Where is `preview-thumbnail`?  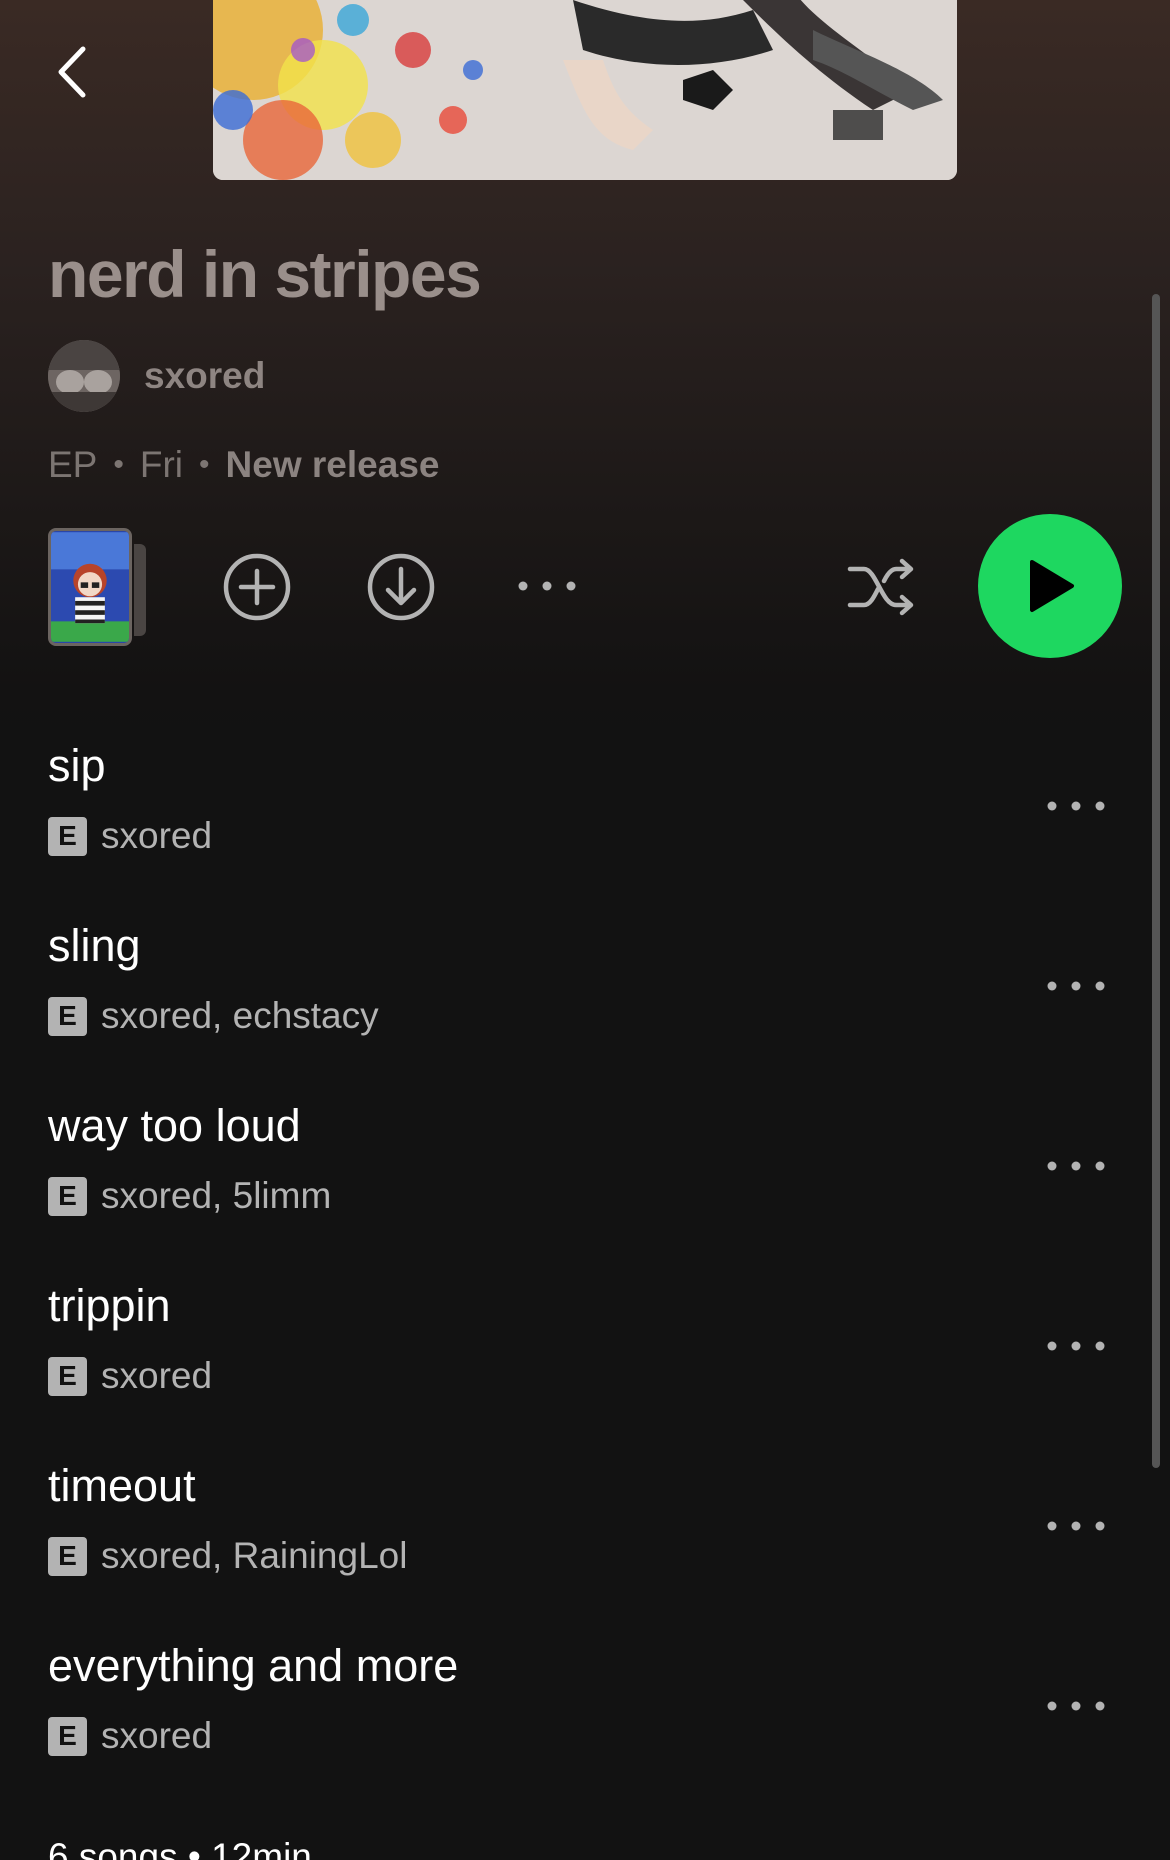
preview-thumbnail is located at coordinates (90, 587).